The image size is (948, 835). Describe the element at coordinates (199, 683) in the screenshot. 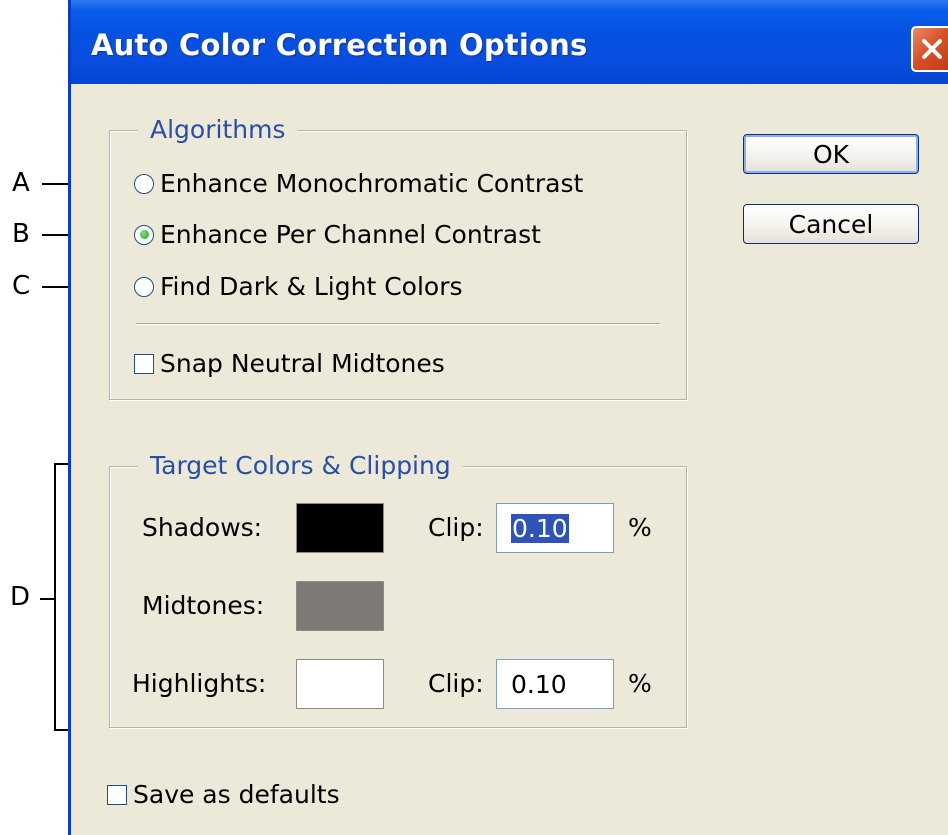

I see `highlights-label: Highlights:` at that location.